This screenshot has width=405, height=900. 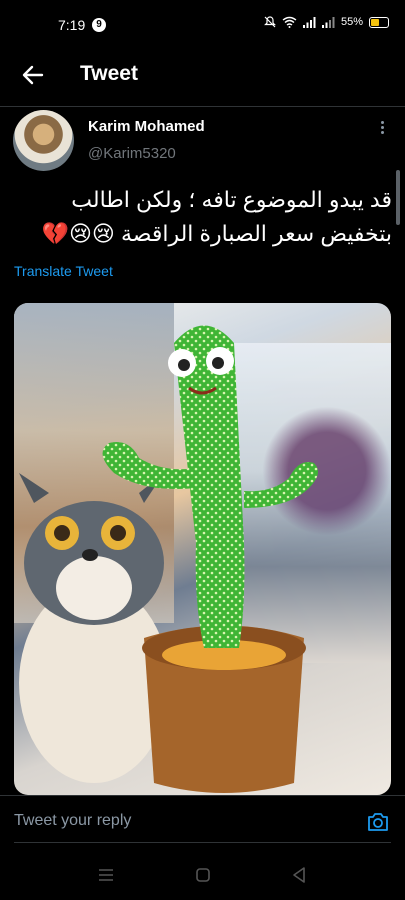 I want to click on page-title: Tweet, so click(x=109, y=73).